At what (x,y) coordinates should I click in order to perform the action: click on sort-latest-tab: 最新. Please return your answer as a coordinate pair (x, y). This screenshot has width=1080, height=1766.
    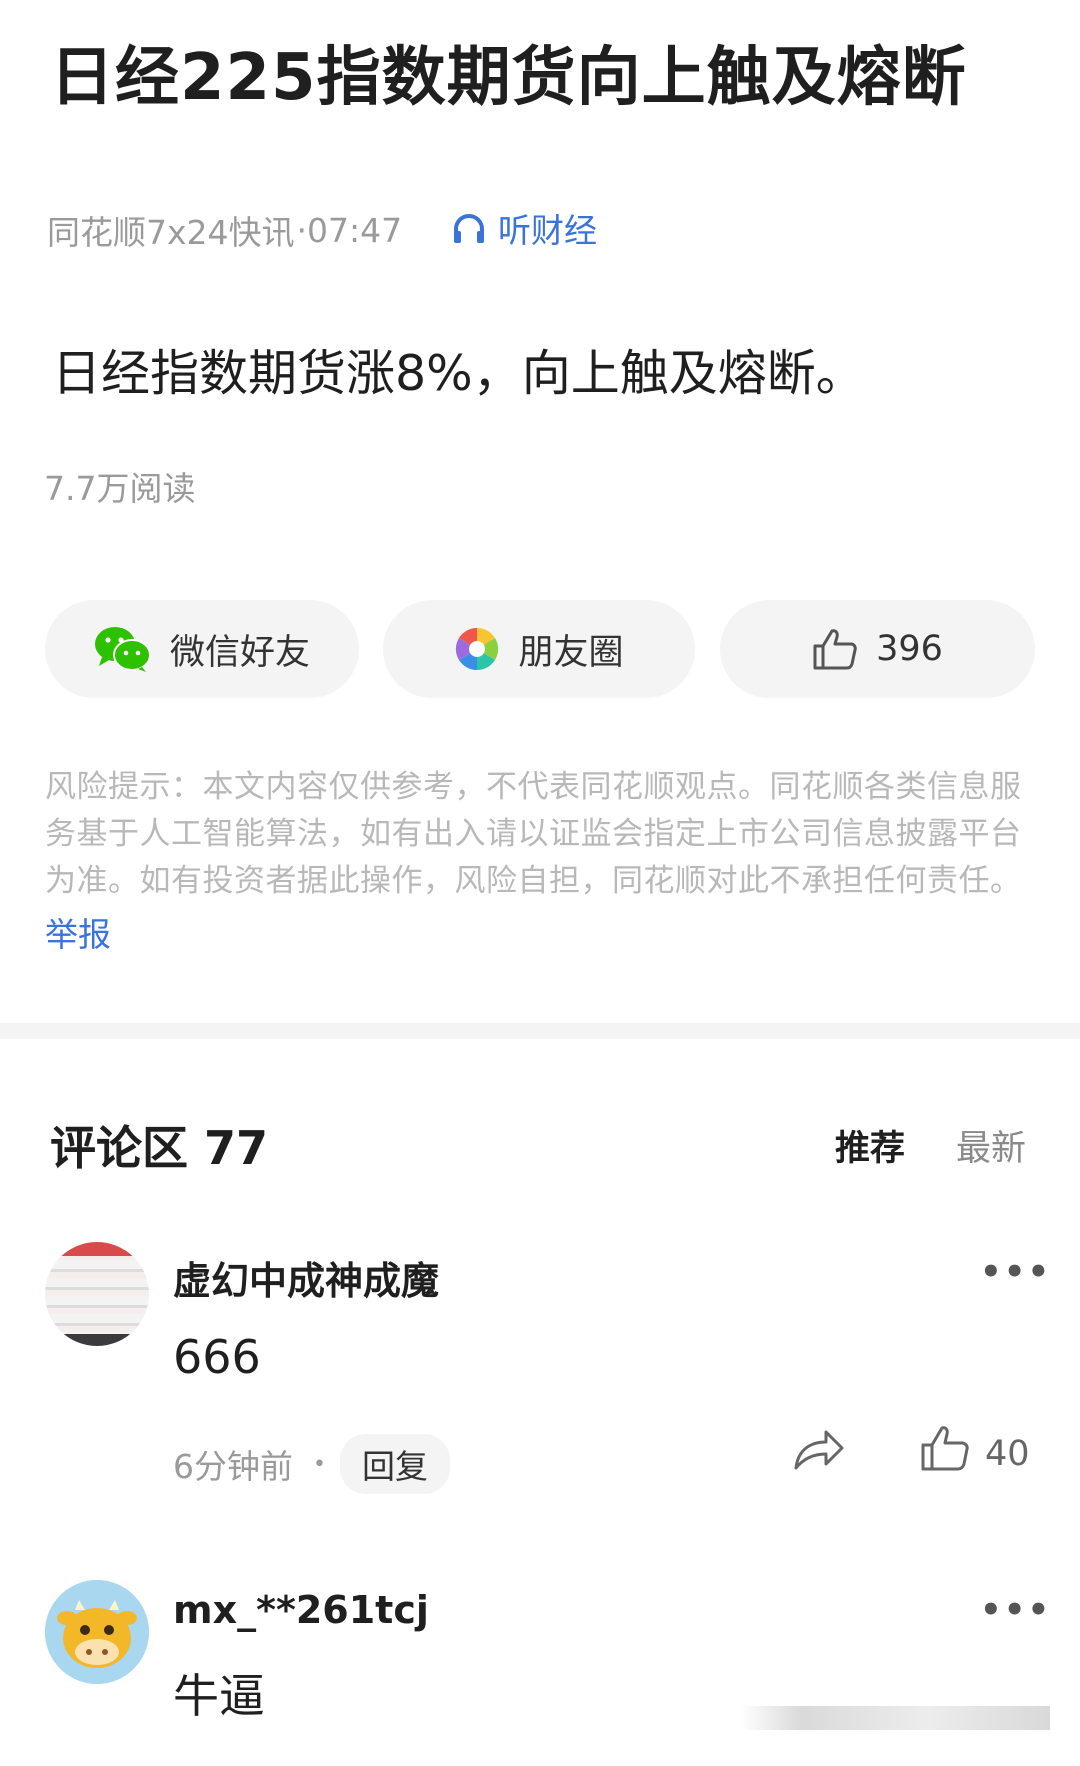
    Looking at the image, I should click on (991, 1145).